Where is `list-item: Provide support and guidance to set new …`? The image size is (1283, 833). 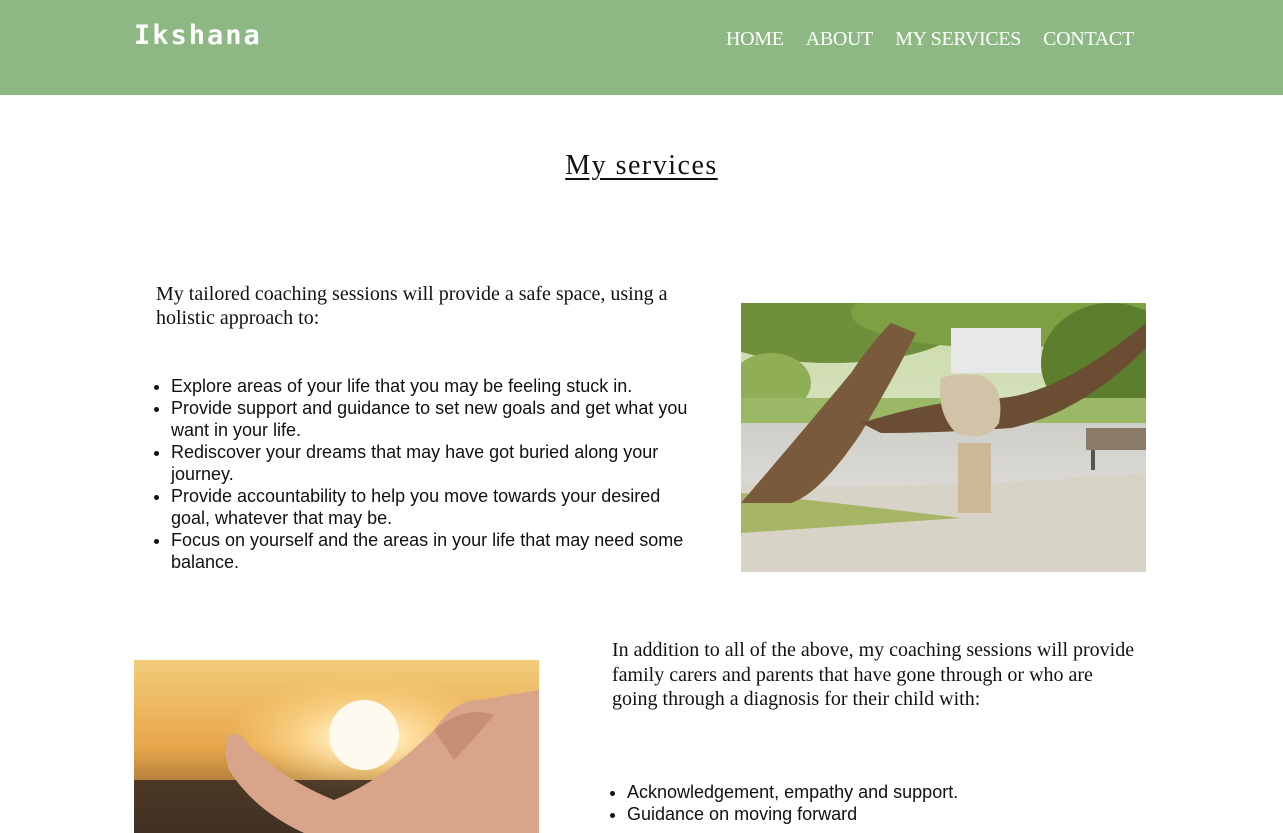 list-item: Provide support and guidance to set new … is located at coordinates (436, 419).